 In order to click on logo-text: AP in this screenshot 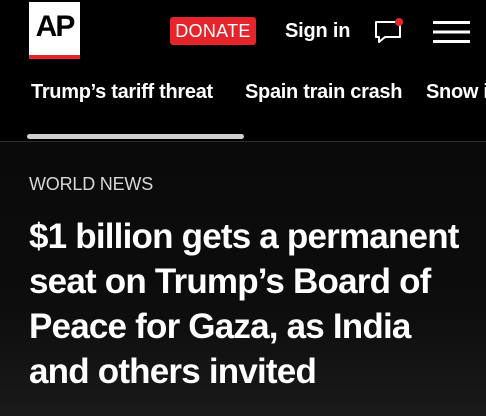, I will do `click(55, 26)`.